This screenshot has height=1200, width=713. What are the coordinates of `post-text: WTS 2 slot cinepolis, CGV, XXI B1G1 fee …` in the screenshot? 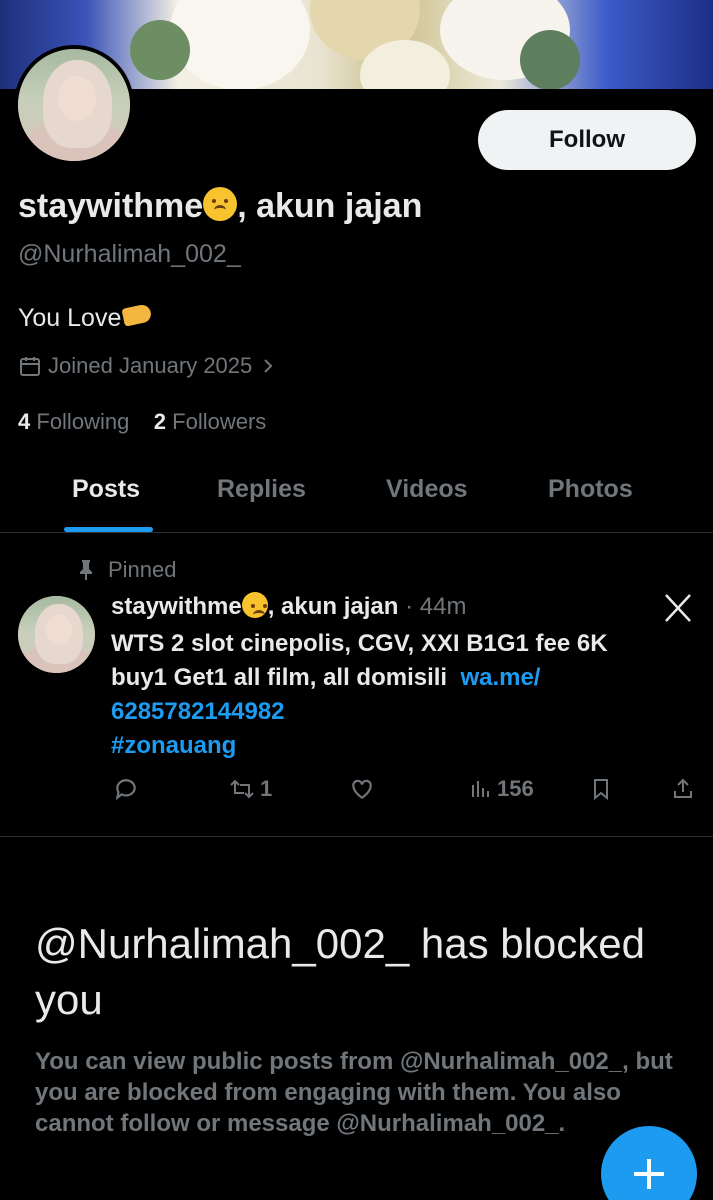 It's located at (406, 695).